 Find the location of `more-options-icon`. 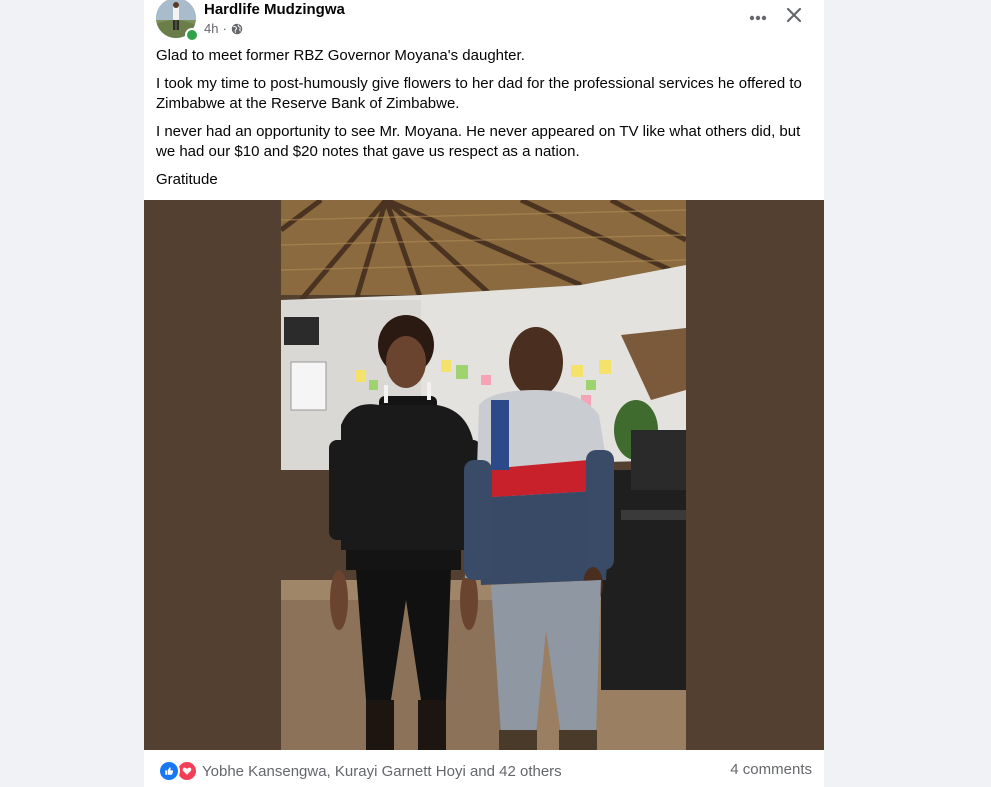

more-options-icon is located at coordinates (758, 17).